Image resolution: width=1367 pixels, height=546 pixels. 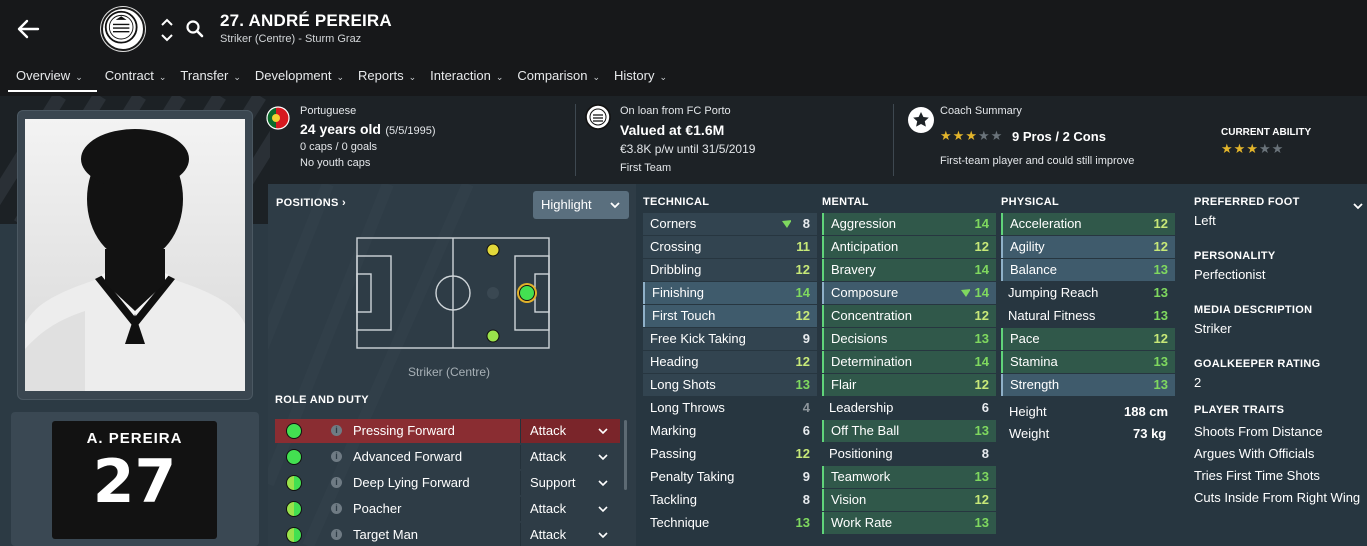 I want to click on attribute-row: First Touch 12, so click(x=730, y=316).